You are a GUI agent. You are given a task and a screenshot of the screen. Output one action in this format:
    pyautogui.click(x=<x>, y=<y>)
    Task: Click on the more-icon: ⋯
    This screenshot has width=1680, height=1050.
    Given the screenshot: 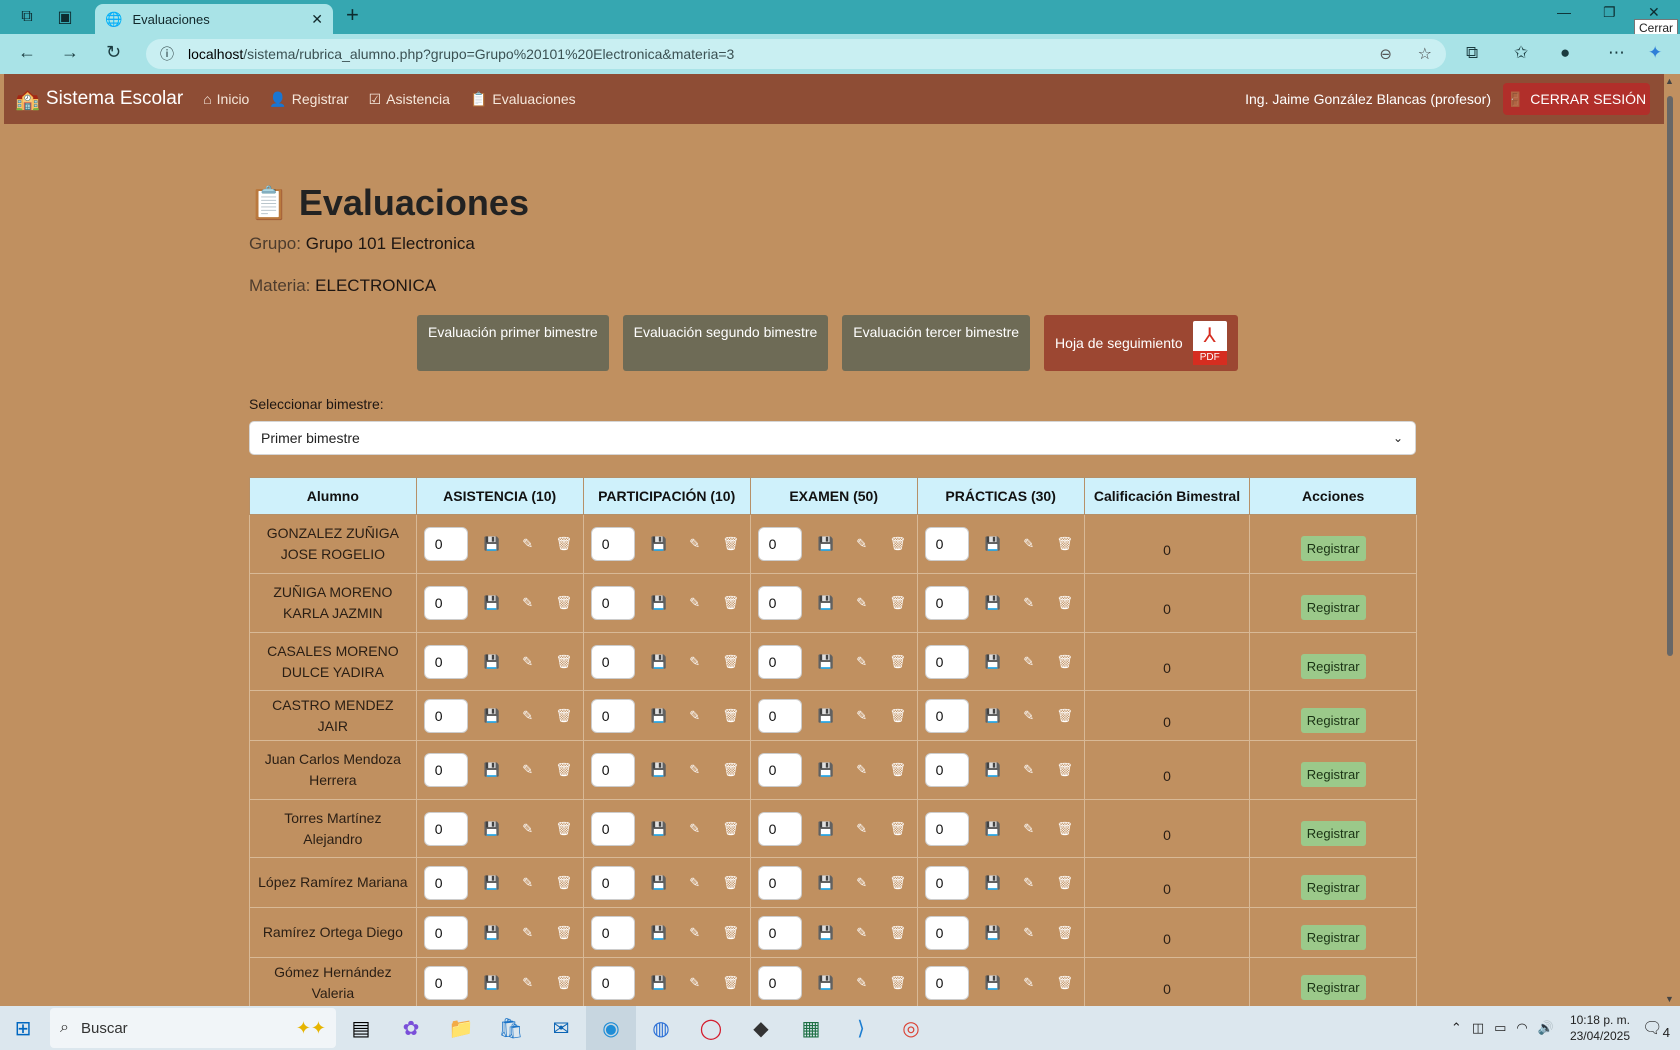 What is the action you would take?
    pyautogui.click(x=1616, y=53)
    